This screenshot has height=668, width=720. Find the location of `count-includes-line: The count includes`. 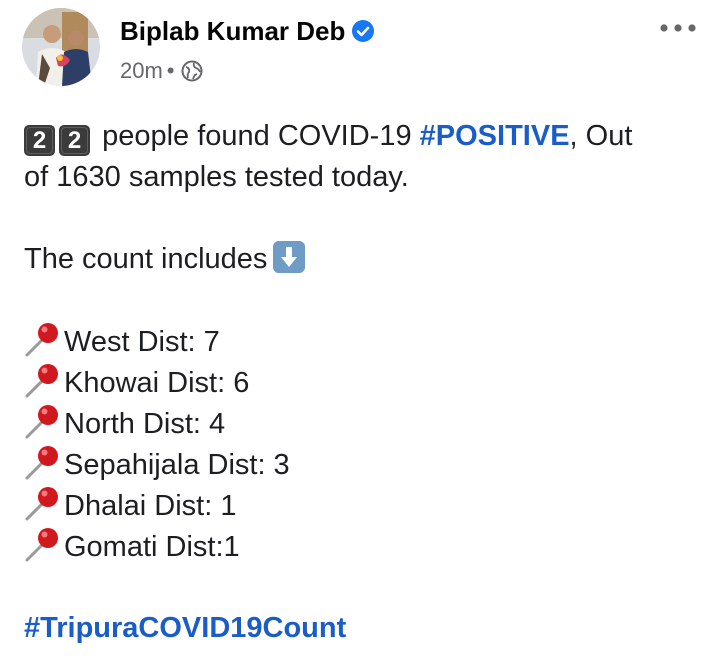

count-includes-line: The count includes is located at coordinates (360, 259).